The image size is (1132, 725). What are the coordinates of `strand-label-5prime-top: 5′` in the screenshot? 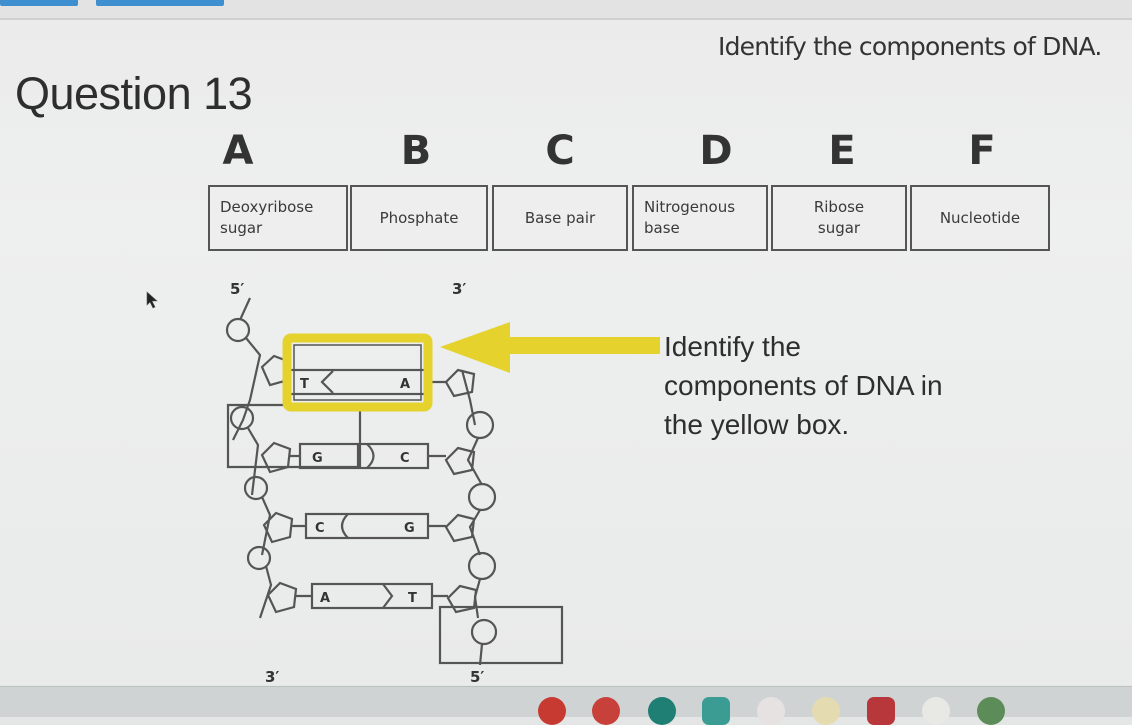 It's located at (237, 289).